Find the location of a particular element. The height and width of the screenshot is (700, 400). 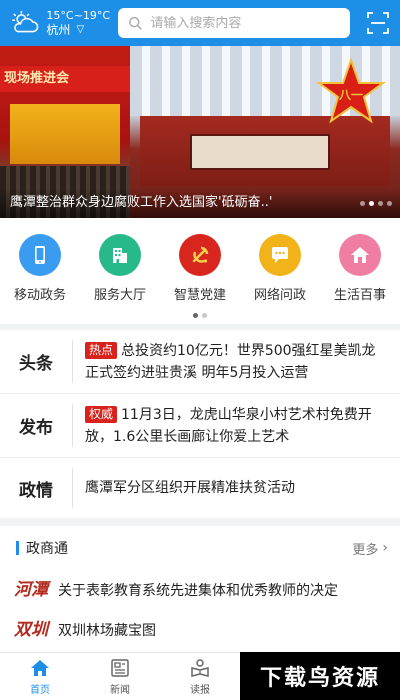

quick-item-label: 服务大厅 is located at coordinates (119, 295).